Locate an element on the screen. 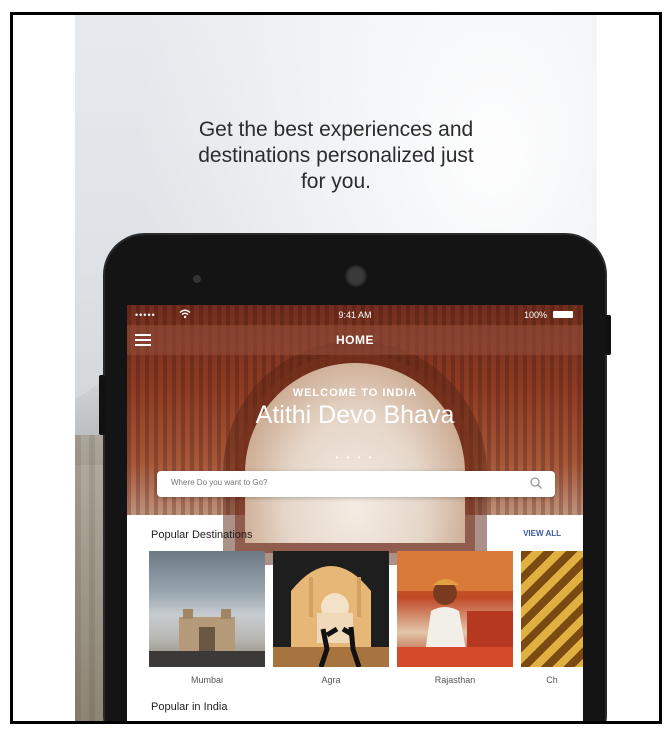 This screenshot has width=672, height=751. destination-card-ch is located at coordinates (552, 609).